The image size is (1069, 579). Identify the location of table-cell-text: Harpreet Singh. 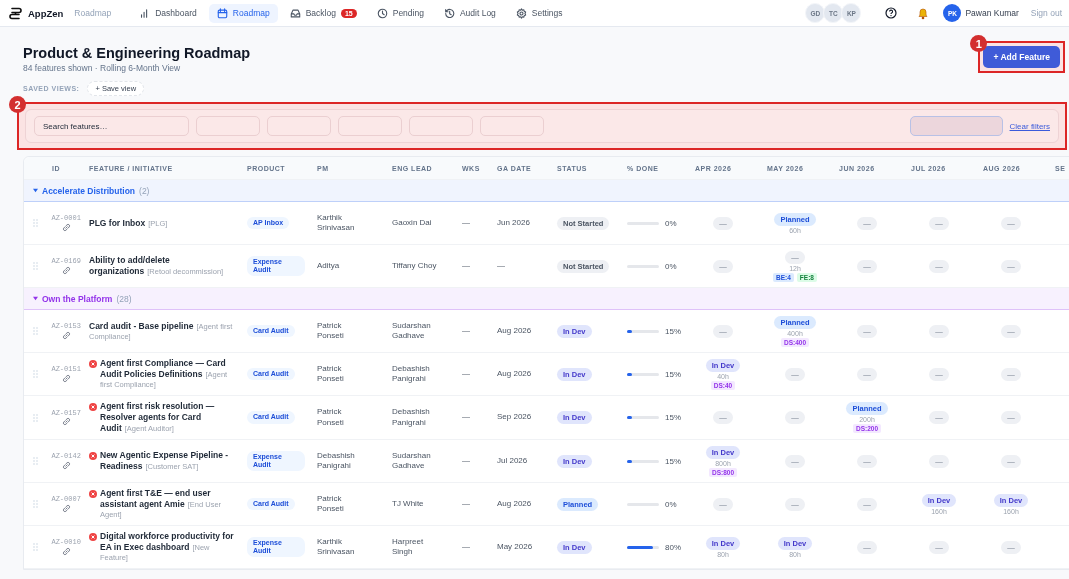
(408, 547).